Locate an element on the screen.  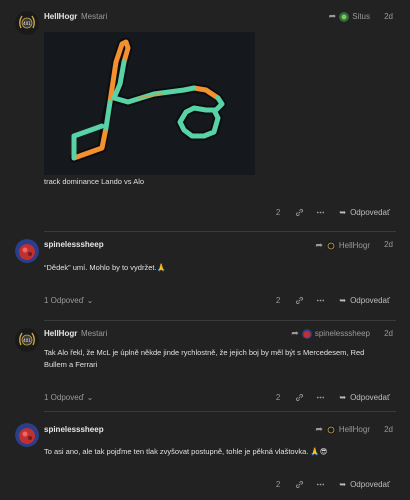
reply-to-link: ➦ Situs is located at coordinates (349, 16).